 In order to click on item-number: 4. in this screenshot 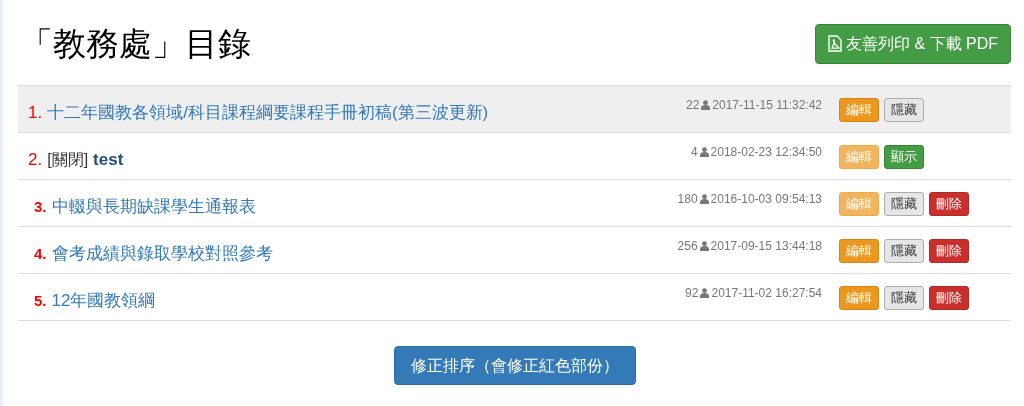, I will do `click(40, 254)`.